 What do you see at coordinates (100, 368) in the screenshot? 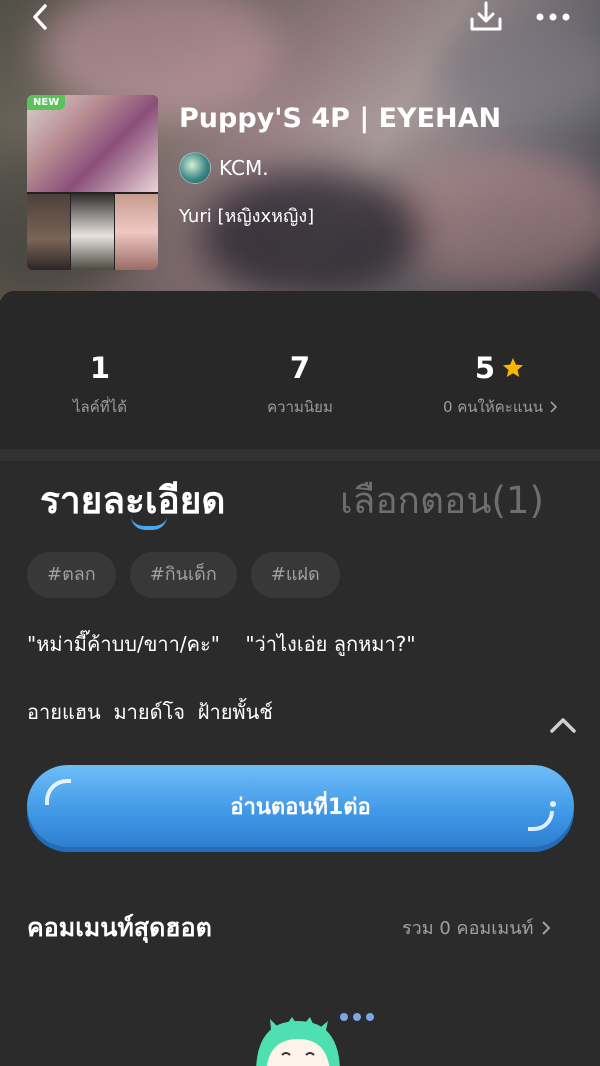
I see `likes-count: 1` at bounding box center [100, 368].